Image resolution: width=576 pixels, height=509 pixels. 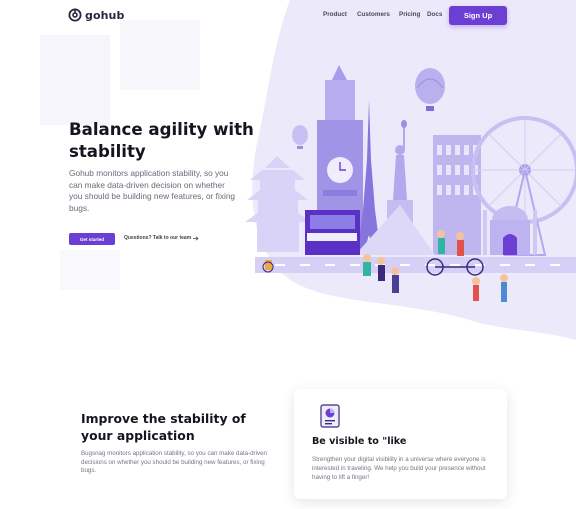 What do you see at coordinates (75, 15) in the screenshot?
I see `logo-icon` at bounding box center [75, 15].